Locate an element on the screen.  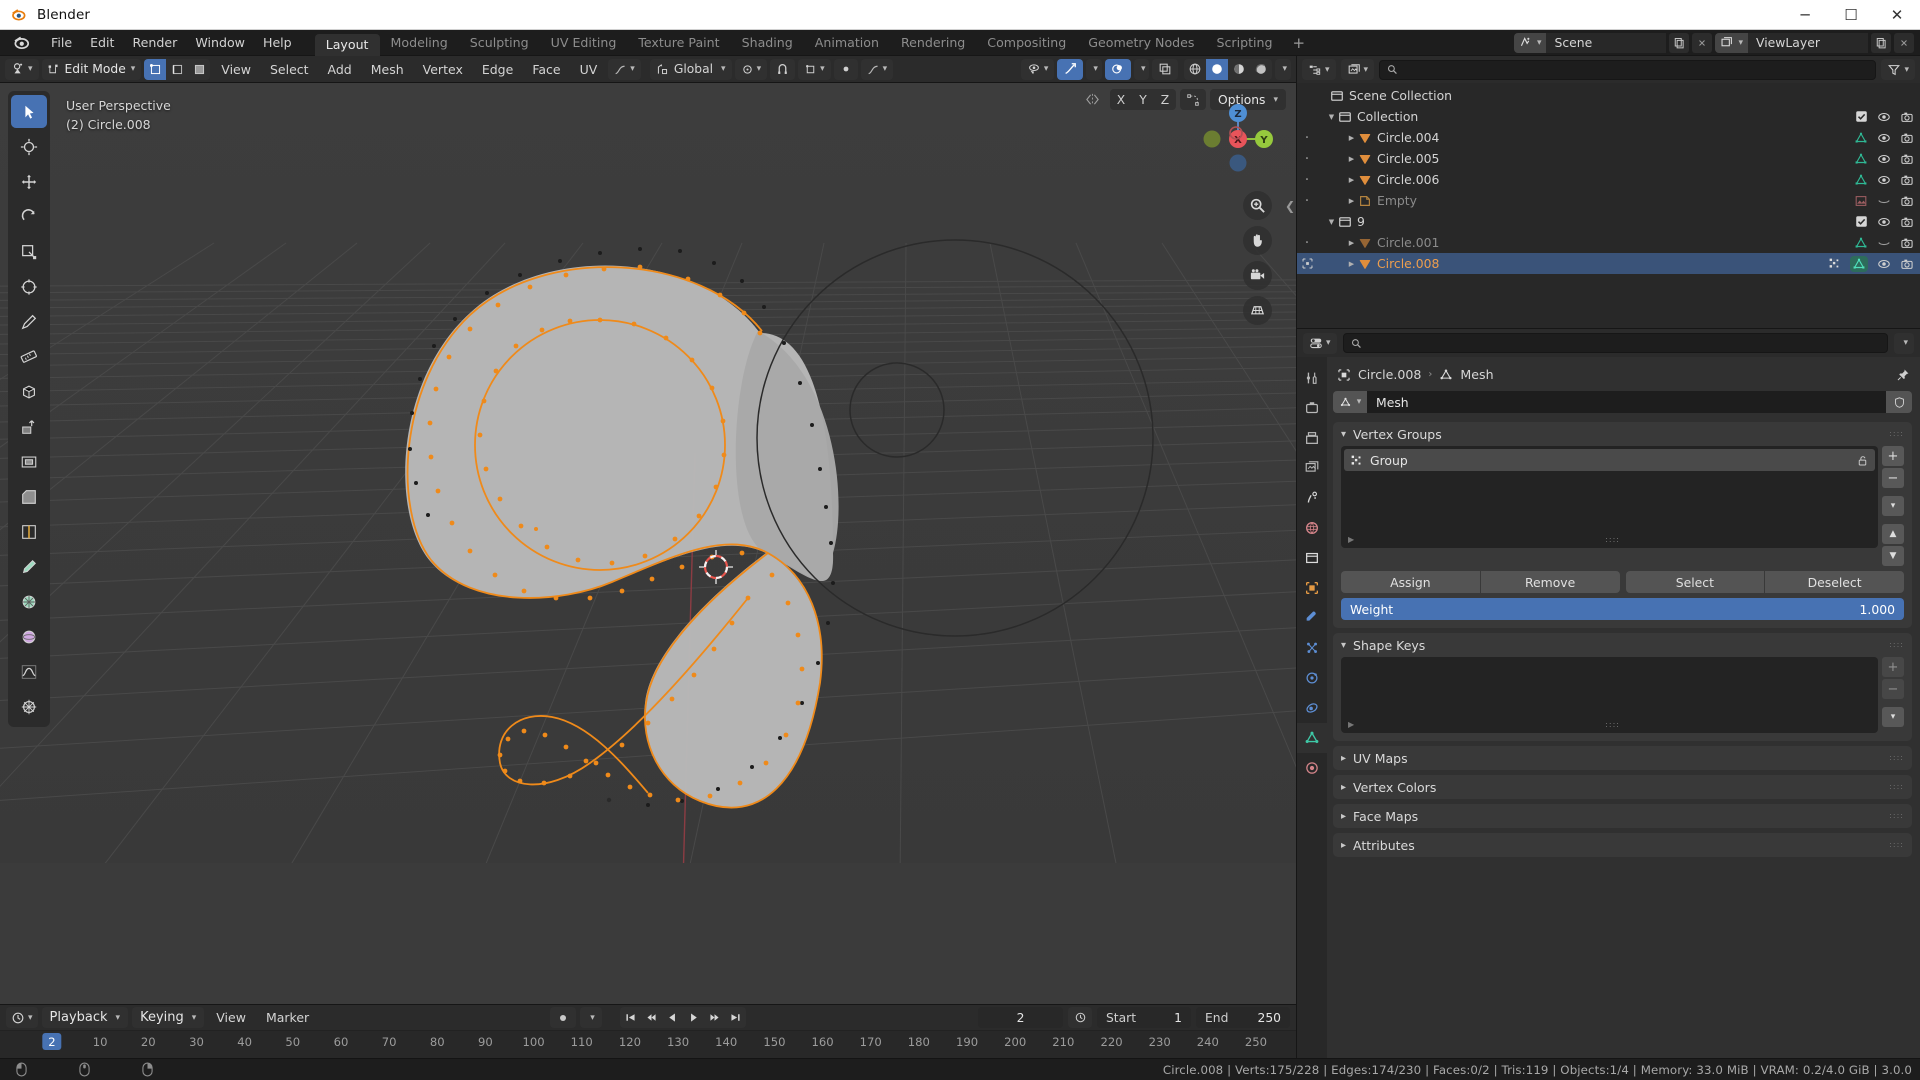
timeline-menu-keying: Keying ▾ is located at coordinates (168, 1017).